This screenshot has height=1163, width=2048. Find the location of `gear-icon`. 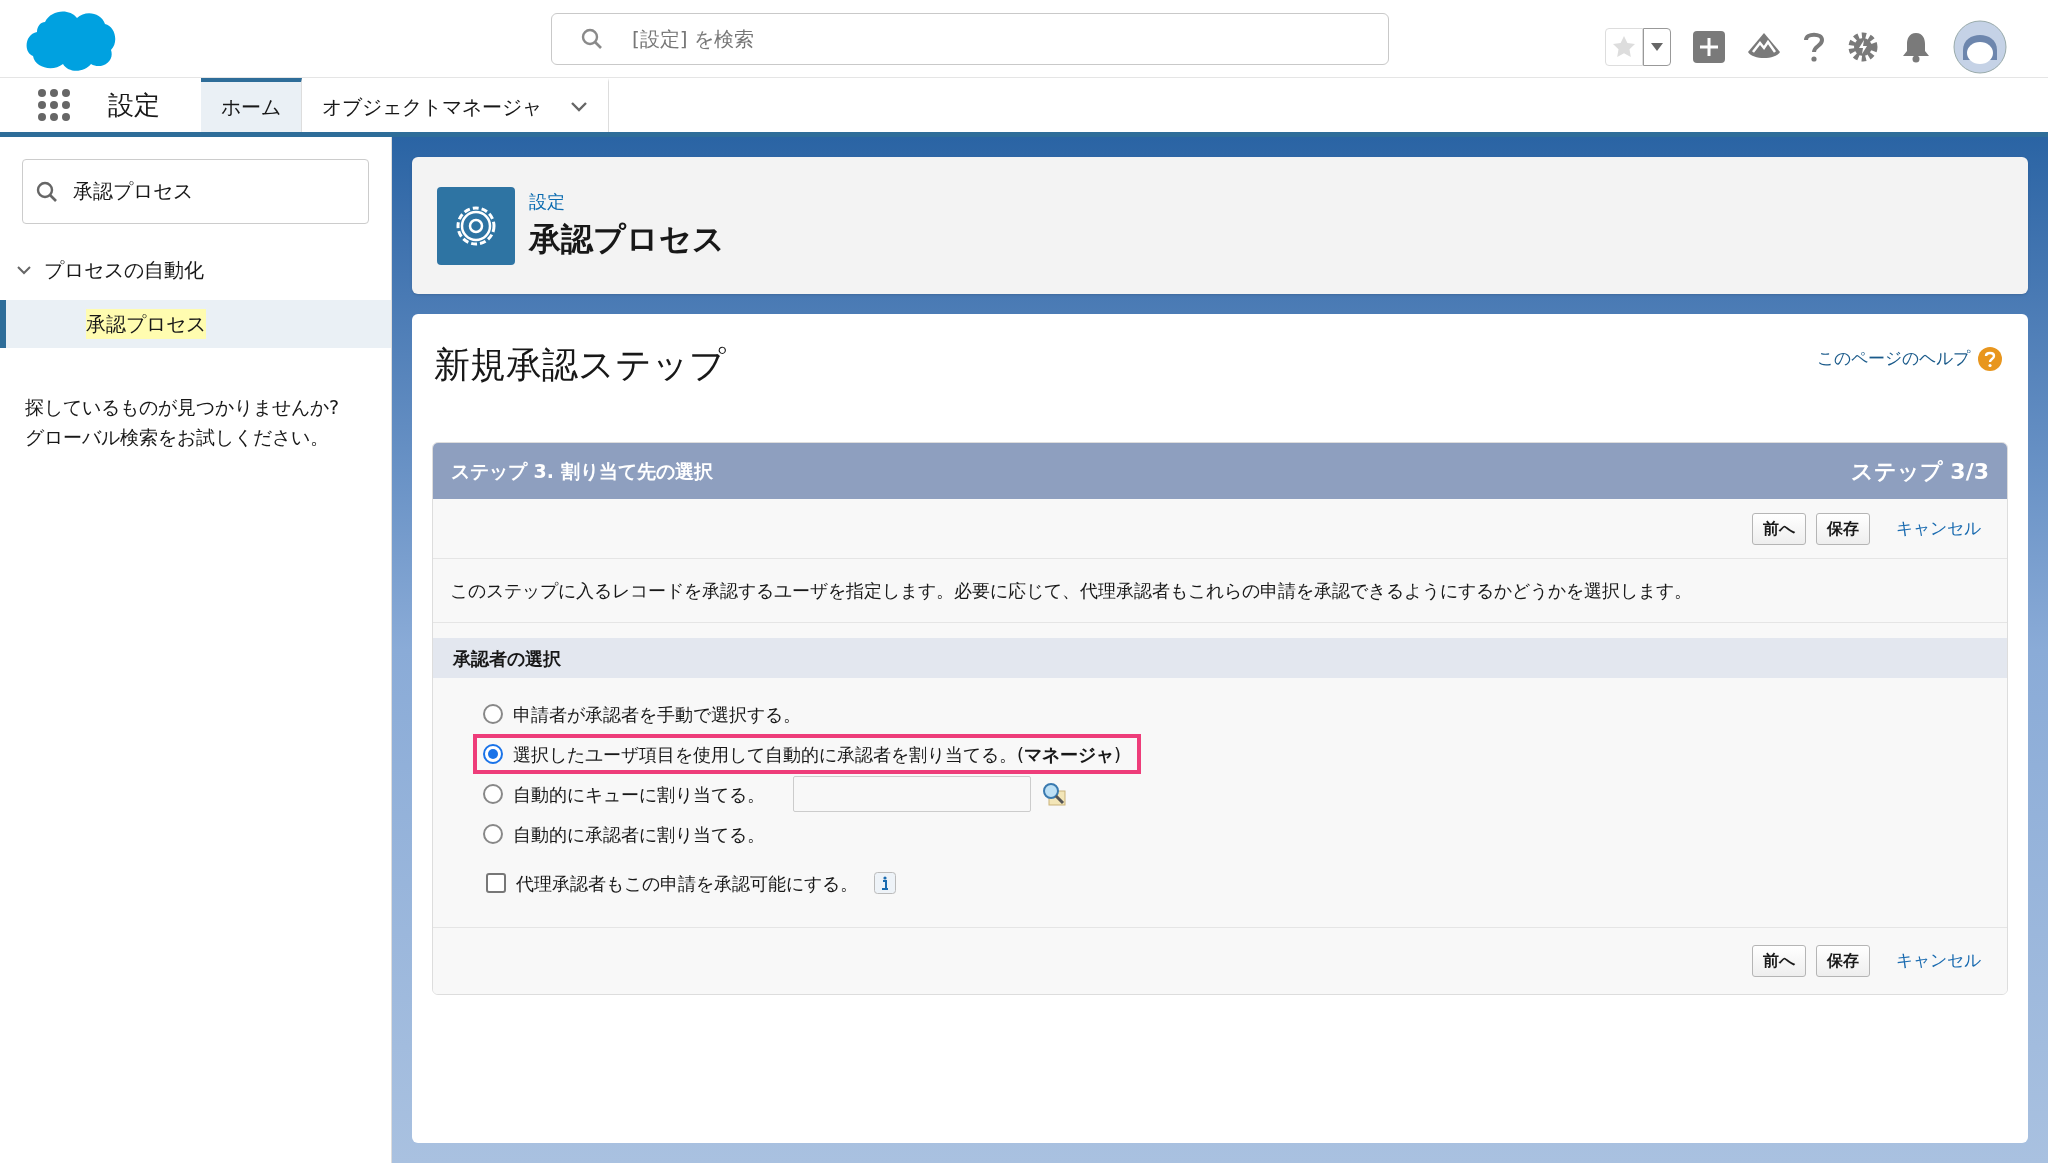

gear-icon is located at coordinates (476, 225).